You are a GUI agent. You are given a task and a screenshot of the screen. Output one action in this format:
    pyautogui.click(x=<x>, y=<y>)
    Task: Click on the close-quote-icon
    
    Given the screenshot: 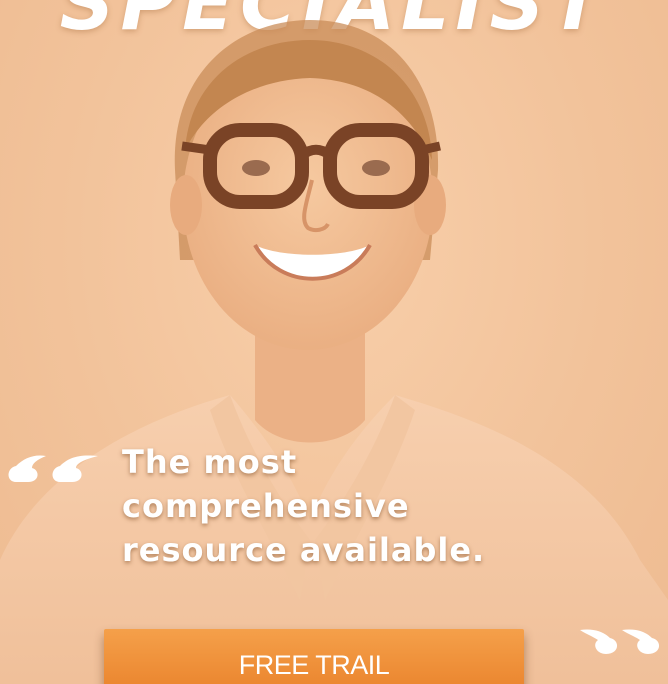 What is the action you would take?
    pyautogui.click(x=620, y=641)
    